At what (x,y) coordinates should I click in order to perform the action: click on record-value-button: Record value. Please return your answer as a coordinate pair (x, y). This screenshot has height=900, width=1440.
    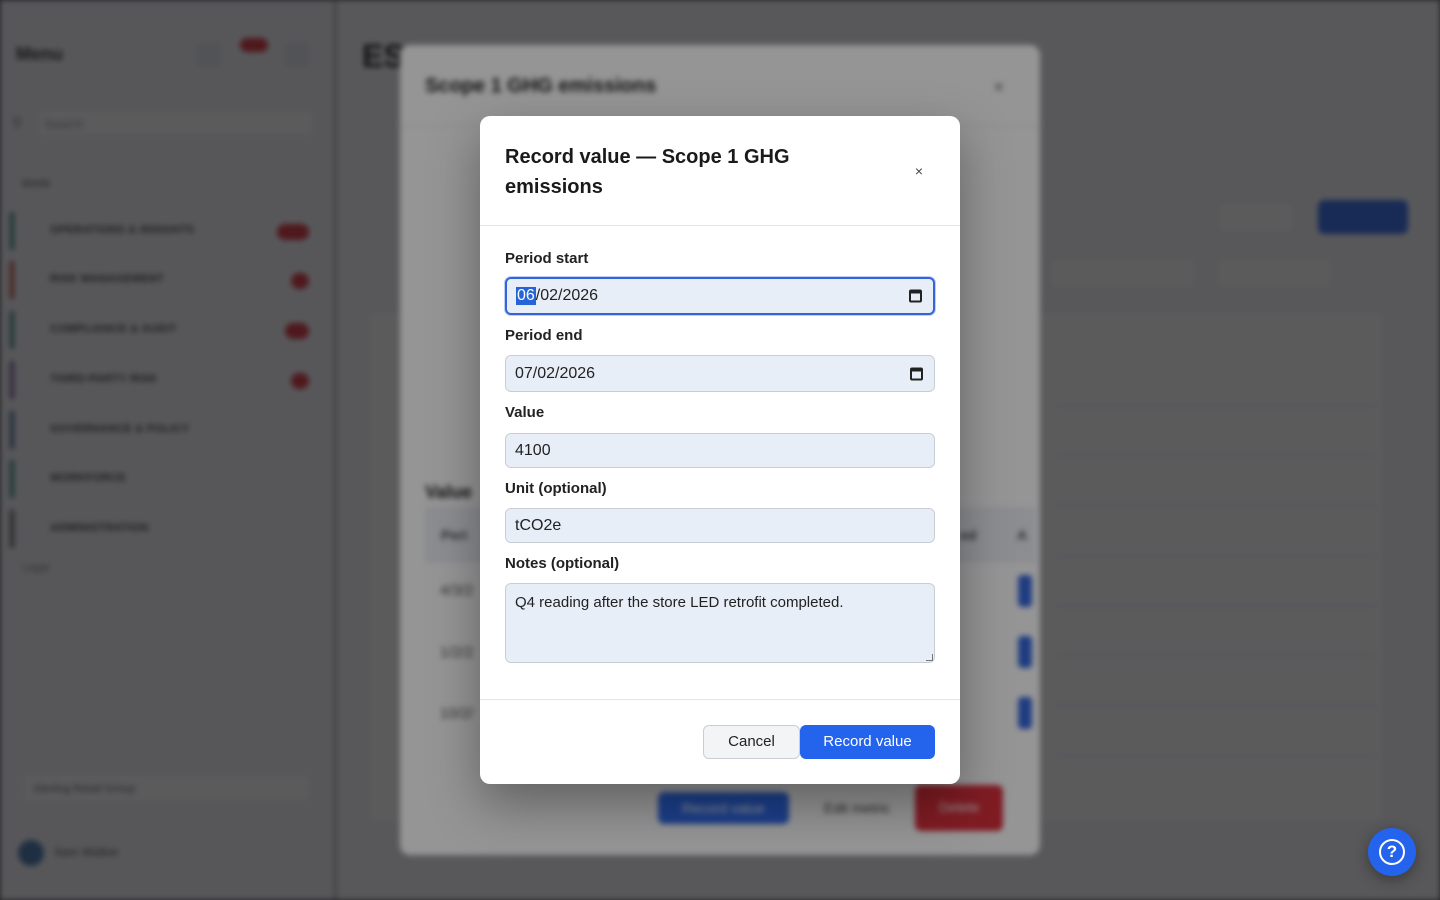
    Looking at the image, I should click on (867, 742).